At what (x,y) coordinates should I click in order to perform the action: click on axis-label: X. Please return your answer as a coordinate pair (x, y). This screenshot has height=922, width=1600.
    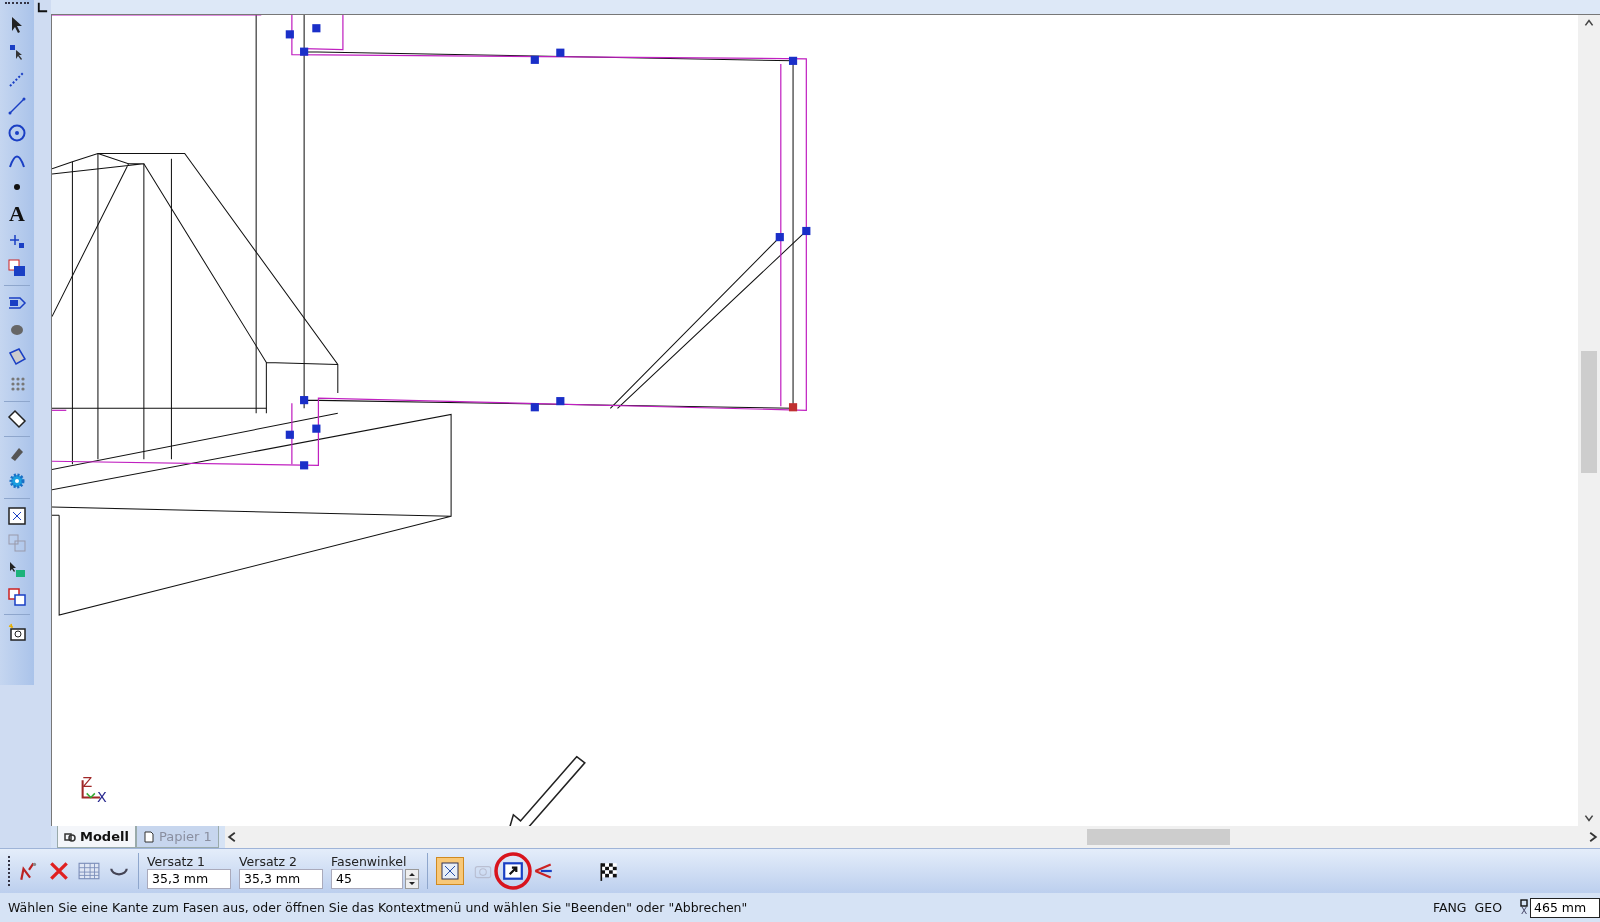
    Looking at the image, I should click on (1524, 912).